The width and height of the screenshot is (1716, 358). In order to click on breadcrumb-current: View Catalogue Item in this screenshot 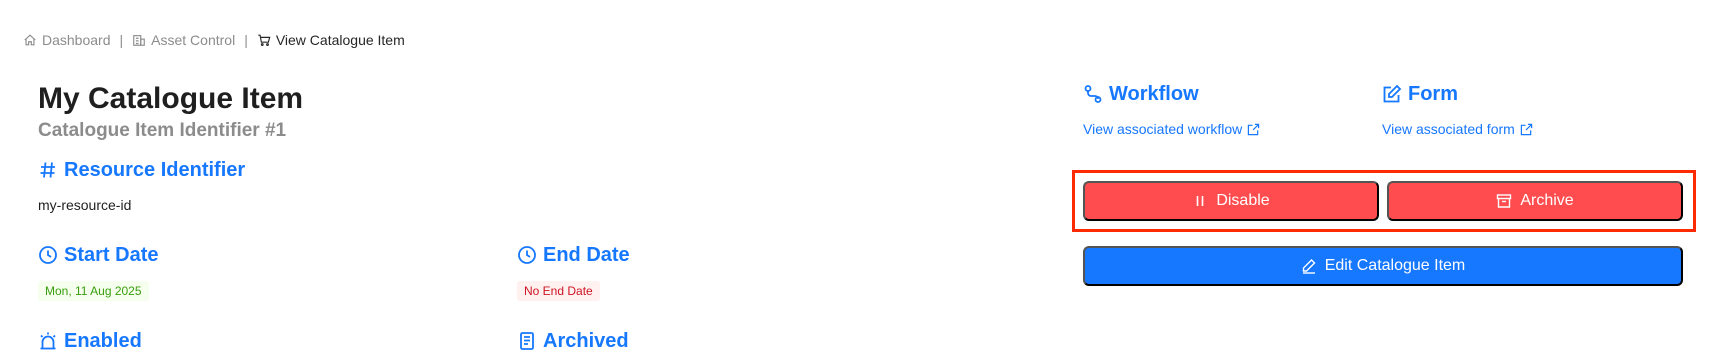, I will do `click(331, 40)`.